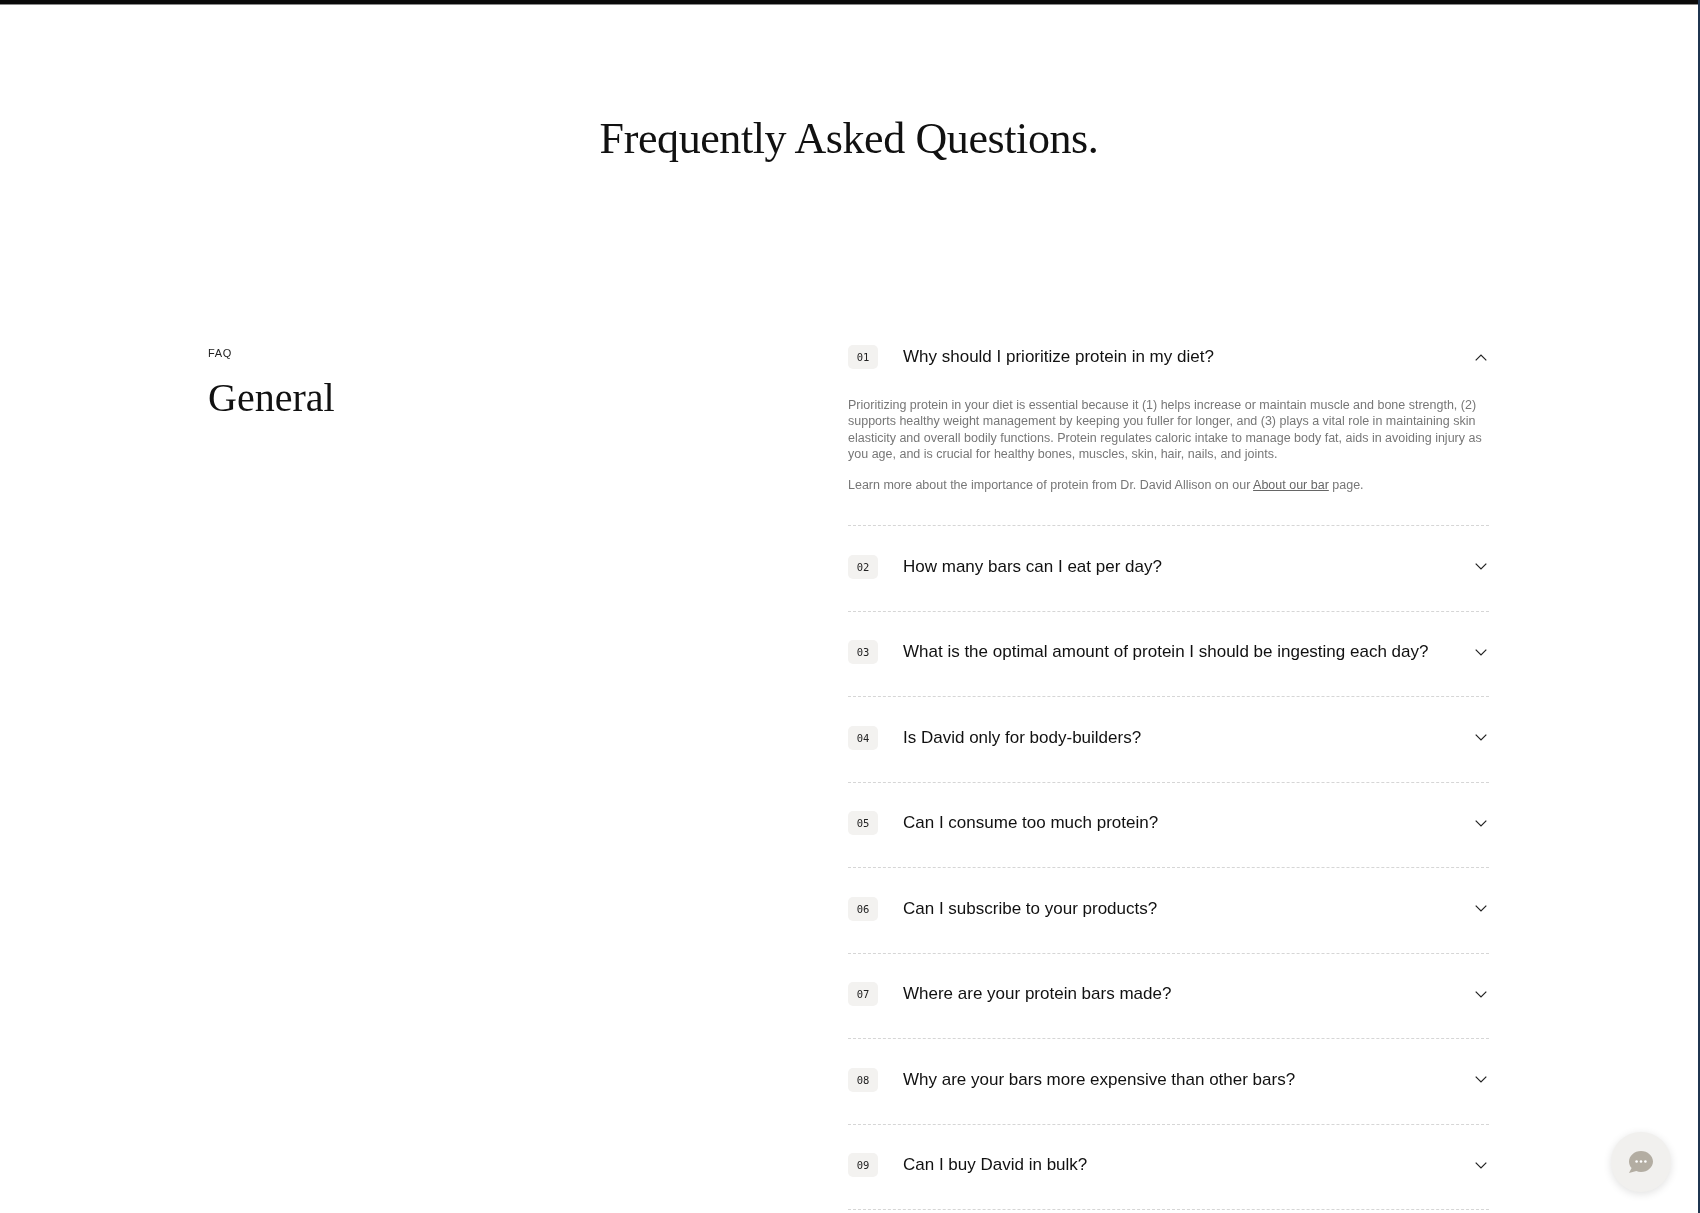 The image size is (1700, 1213). What do you see at coordinates (1037, 994) in the screenshot?
I see `faq-question: Where are your protein bars made?` at bounding box center [1037, 994].